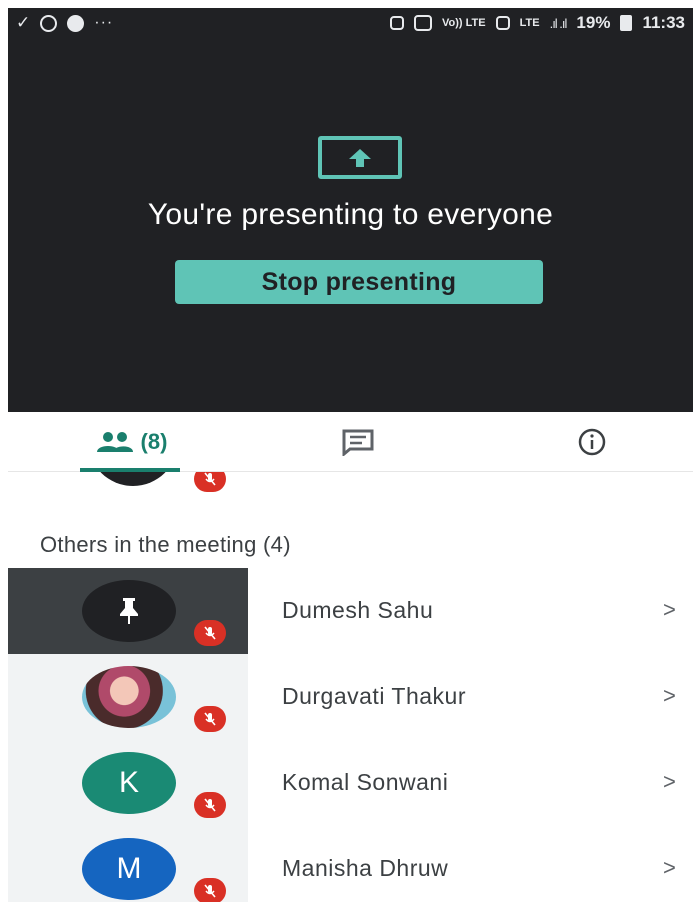 This screenshot has width=699, height=902. Describe the element at coordinates (558, 23) in the screenshot. I see `signal-strength-icon: .ıl .ıl` at that location.